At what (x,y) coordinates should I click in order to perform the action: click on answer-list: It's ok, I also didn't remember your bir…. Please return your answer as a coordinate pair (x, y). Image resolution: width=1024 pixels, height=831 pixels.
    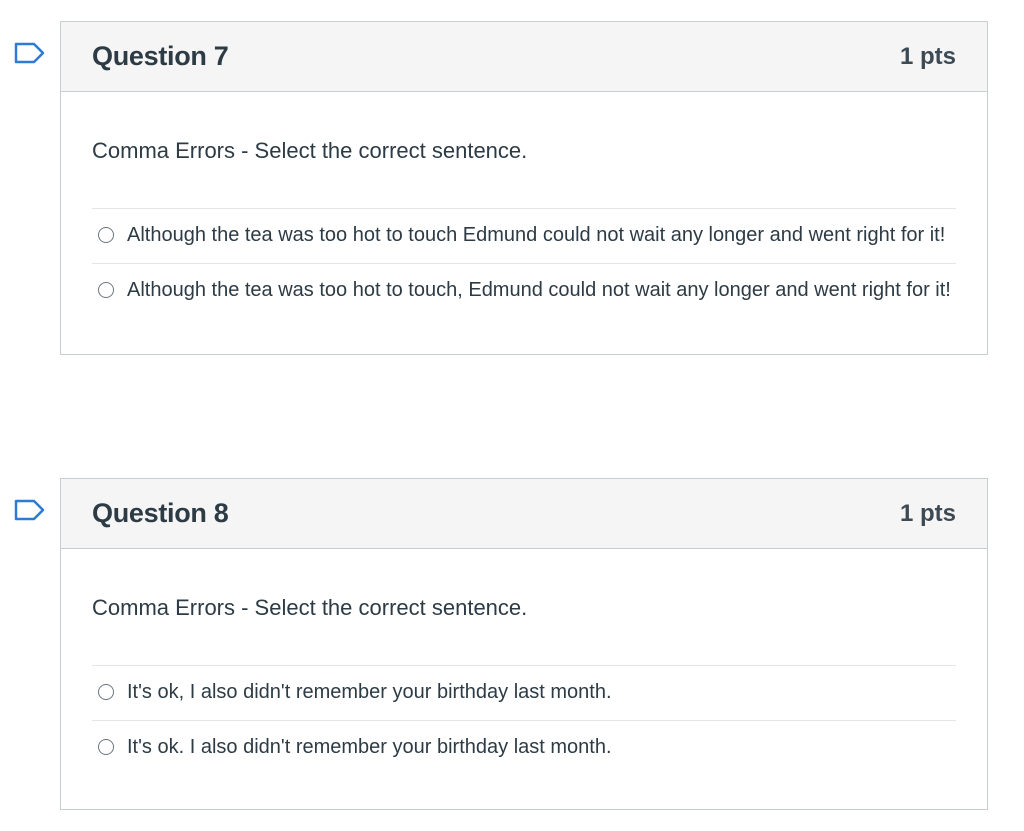
    Looking at the image, I should click on (524, 720).